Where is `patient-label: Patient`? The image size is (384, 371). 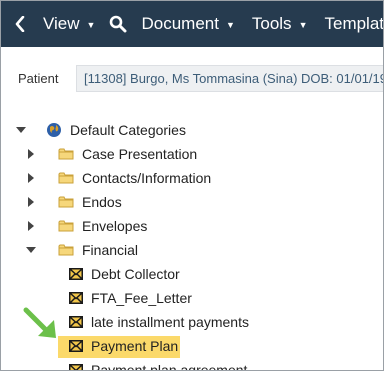
patient-label: Patient is located at coordinates (38, 78).